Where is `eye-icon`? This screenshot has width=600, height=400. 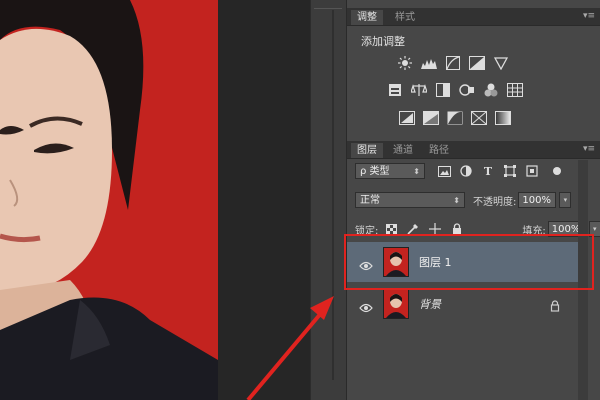
eye-icon is located at coordinates (366, 307).